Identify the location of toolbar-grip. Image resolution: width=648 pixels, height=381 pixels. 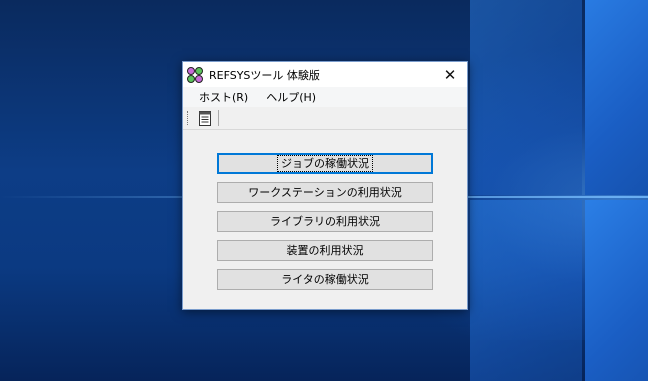
(188, 118).